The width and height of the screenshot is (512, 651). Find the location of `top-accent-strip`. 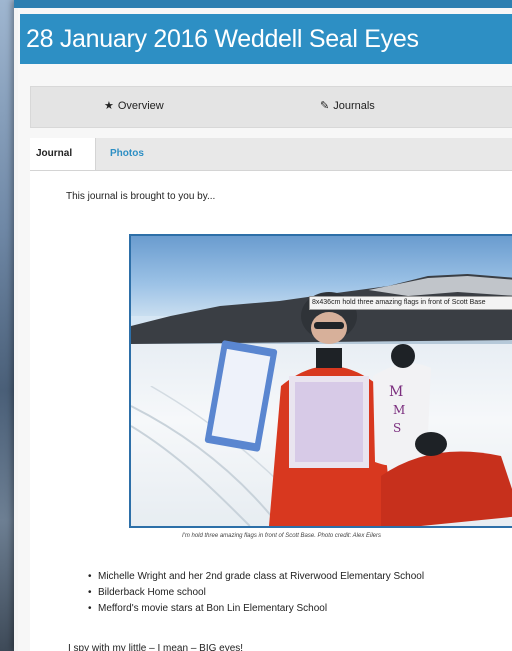

top-accent-strip is located at coordinates (263, 4).